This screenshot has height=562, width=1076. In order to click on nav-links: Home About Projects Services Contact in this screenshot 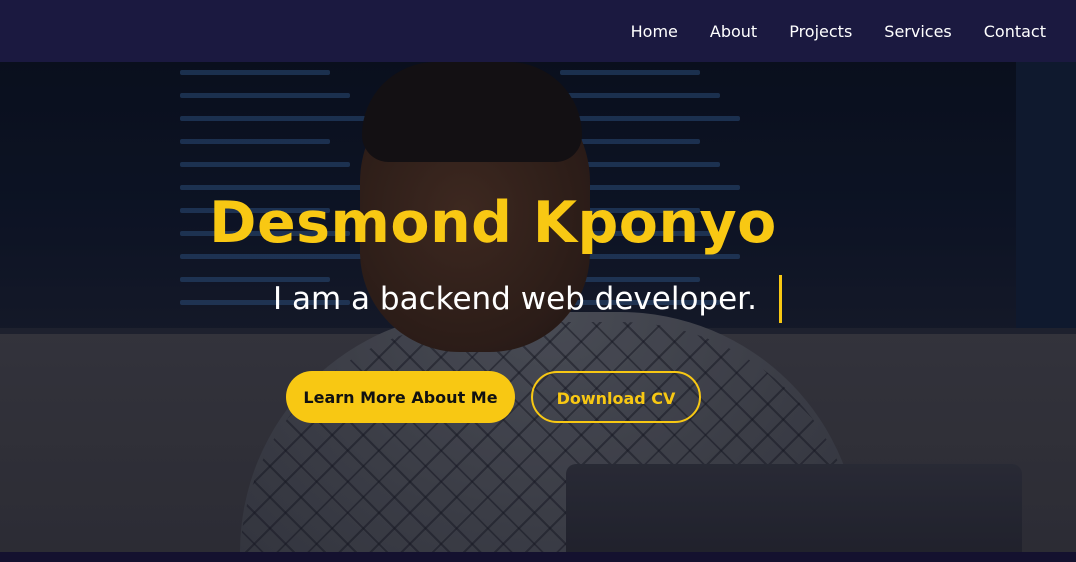, I will do `click(822, 31)`.